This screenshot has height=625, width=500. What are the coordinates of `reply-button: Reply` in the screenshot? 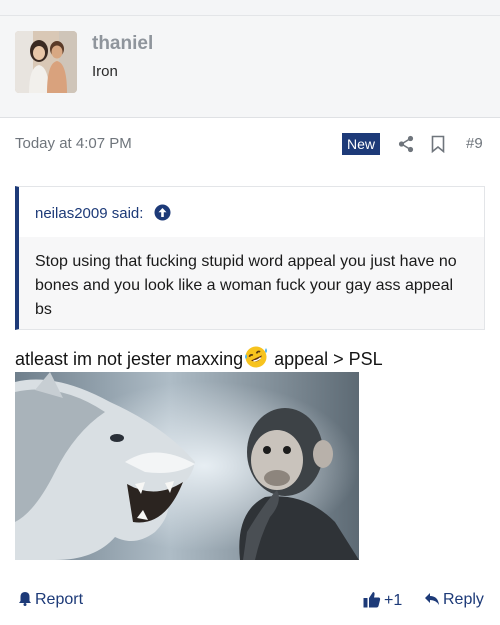 It's located at (454, 600).